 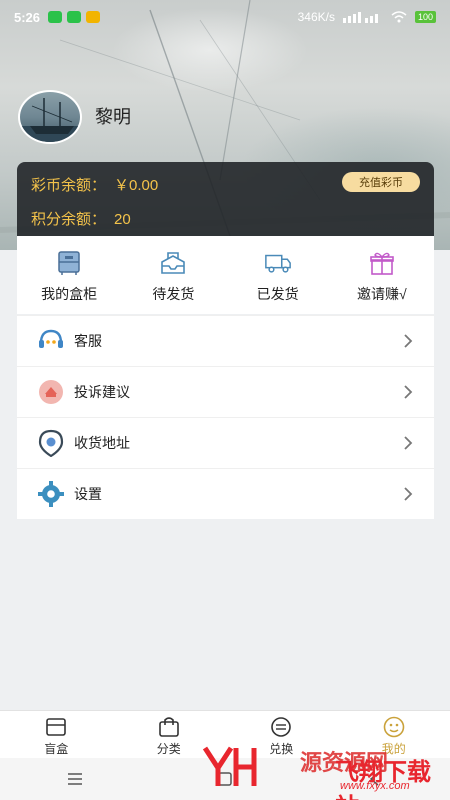 I want to click on watermark-right-text: 飞翔下载站, so click(x=383, y=779).